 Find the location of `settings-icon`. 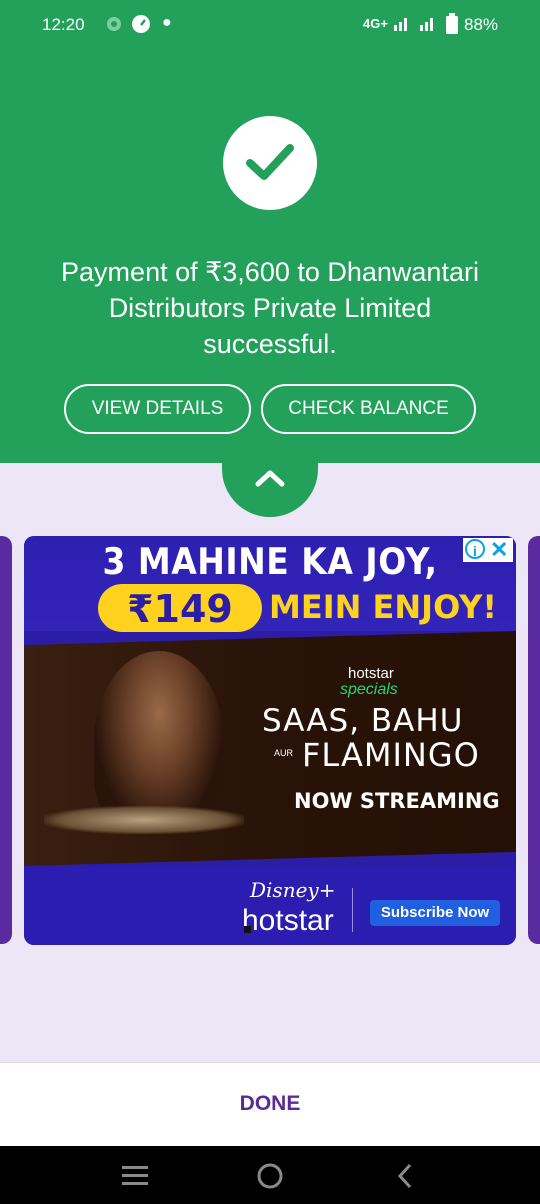

settings-icon is located at coordinates (114, 26).